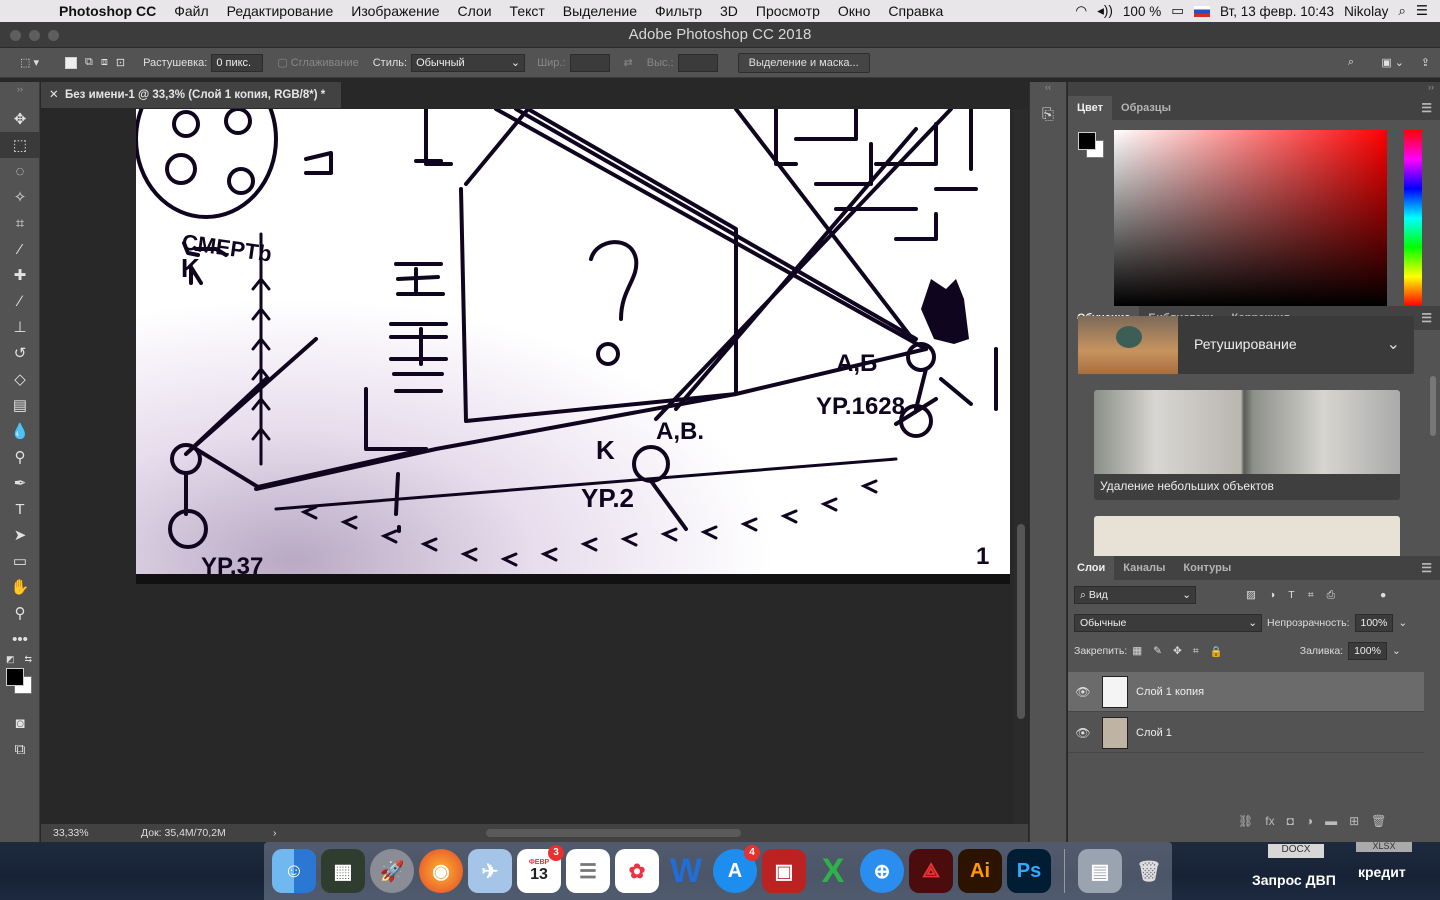  I want to click on menu-layers: Слои, so click(475, 11).